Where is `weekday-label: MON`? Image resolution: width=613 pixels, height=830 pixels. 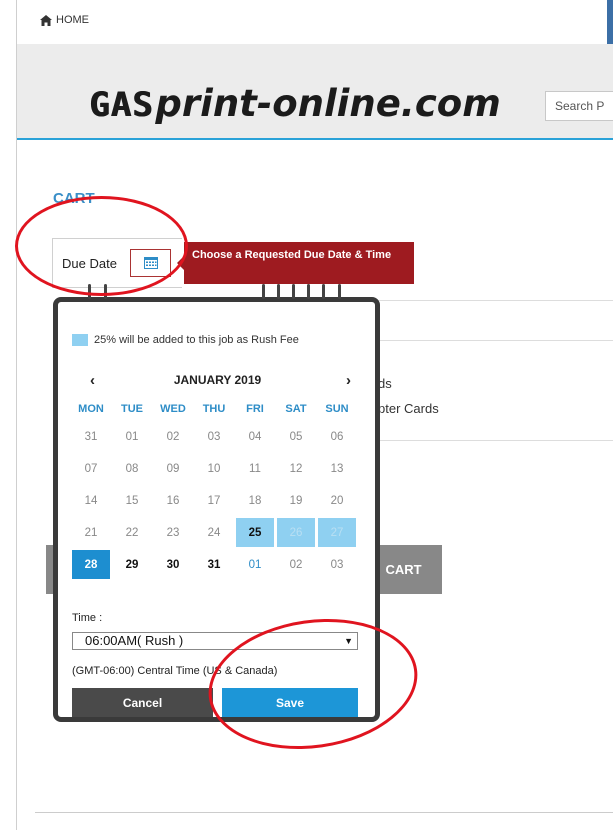 weekday-label: MON is located at coordinates (91, 409).